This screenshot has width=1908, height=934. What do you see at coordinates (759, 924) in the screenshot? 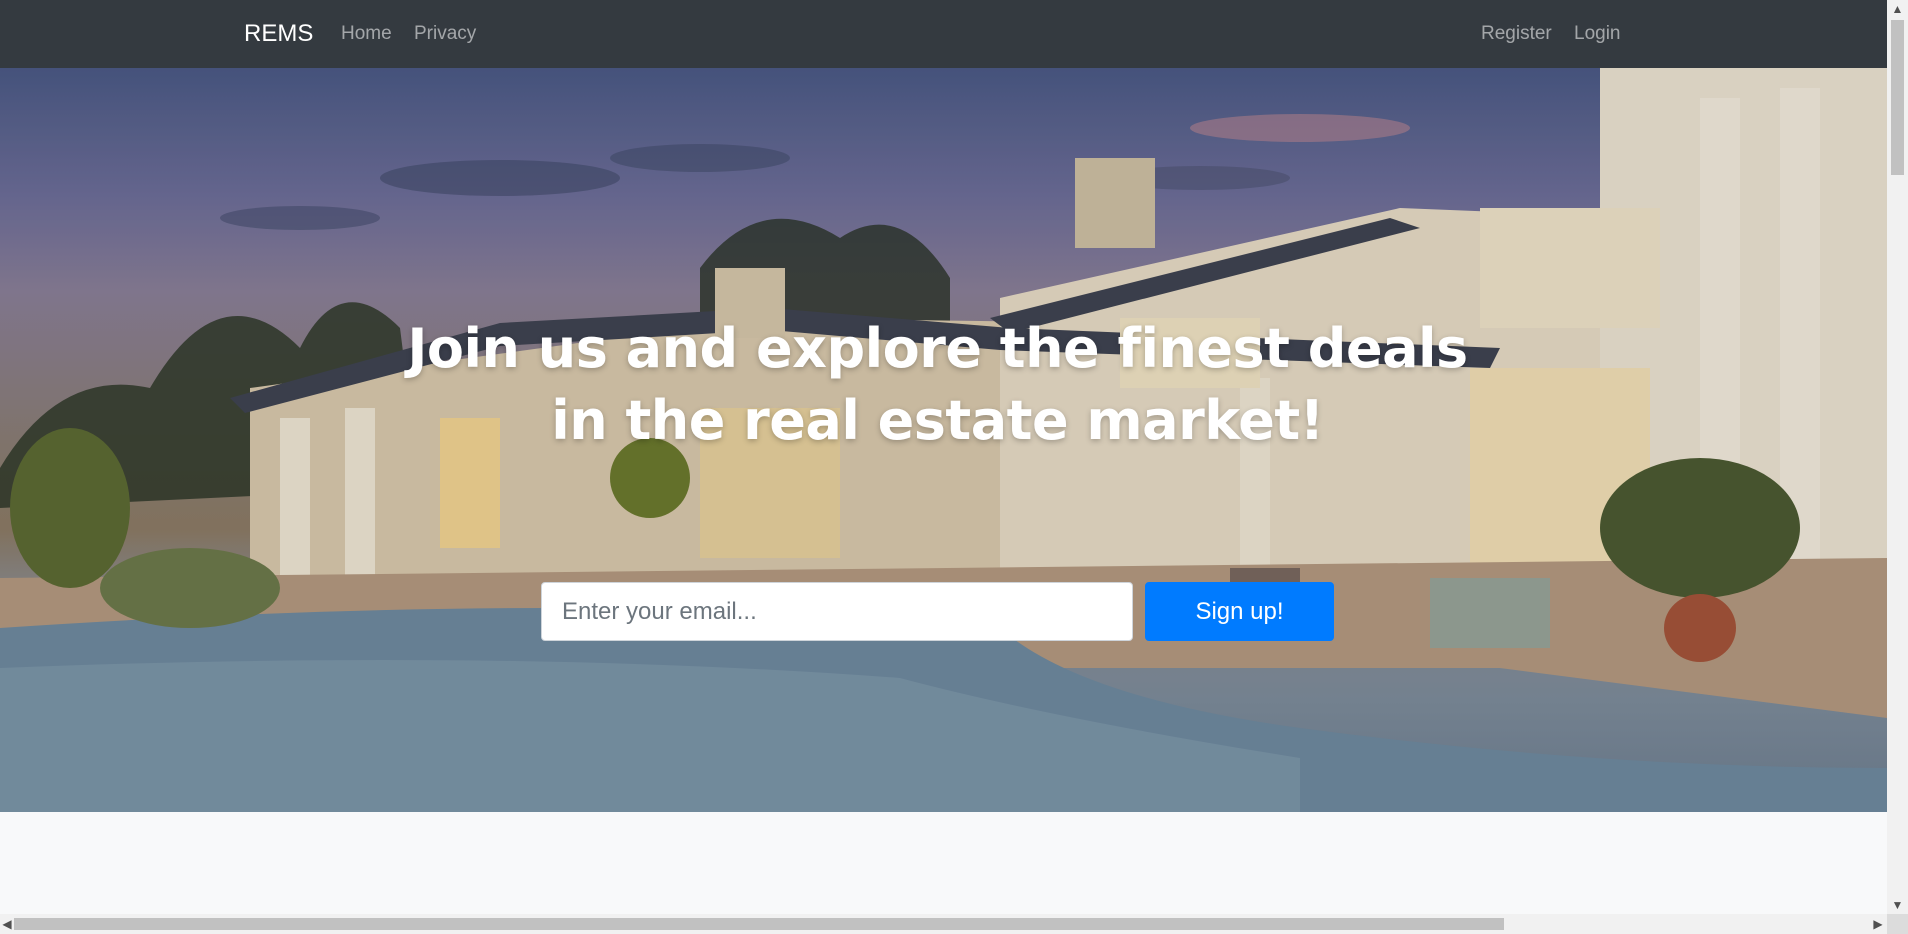
I see `horizontal-scroll-thumb` at bounding box center [759, 924].